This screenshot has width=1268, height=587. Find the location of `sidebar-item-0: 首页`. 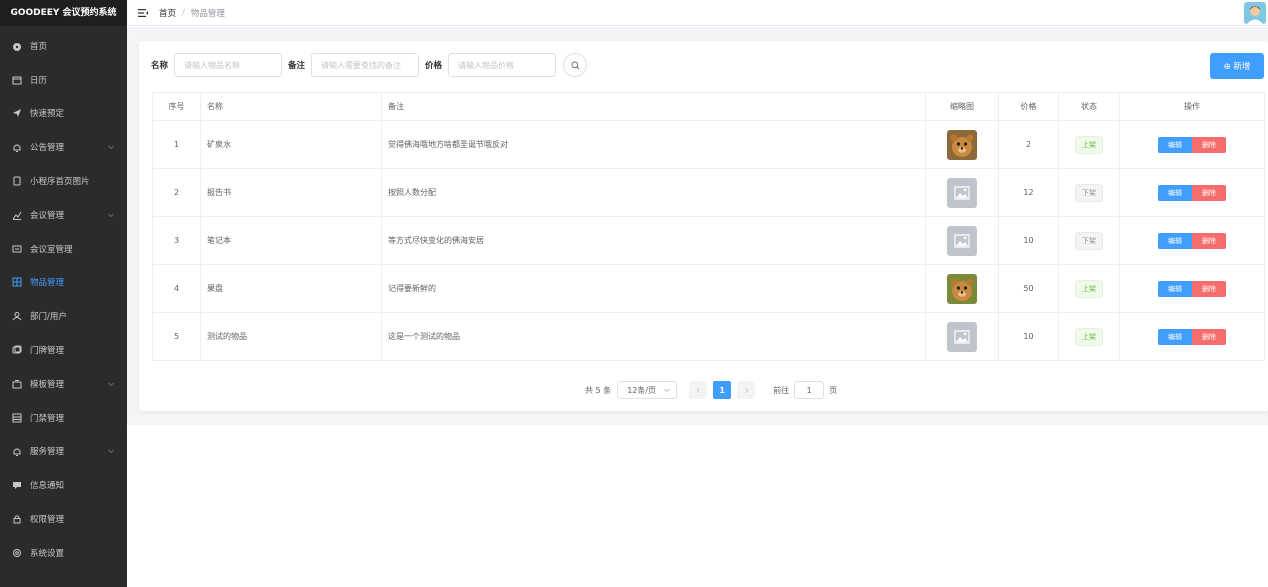

sidebar-item-0: 首页 is located at coordinates (63, 46).